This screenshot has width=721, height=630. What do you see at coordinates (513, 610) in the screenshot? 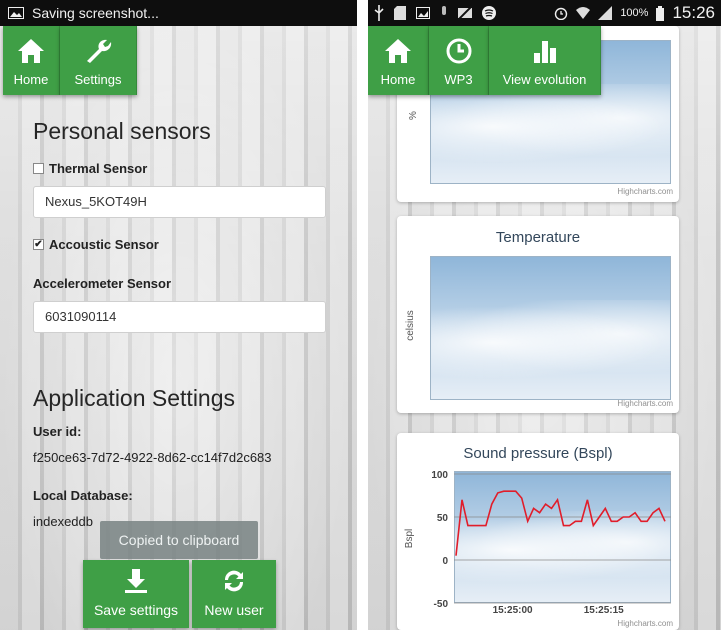
I see `x-tick-label: 15:25:00` at bounding box center [513, 610].